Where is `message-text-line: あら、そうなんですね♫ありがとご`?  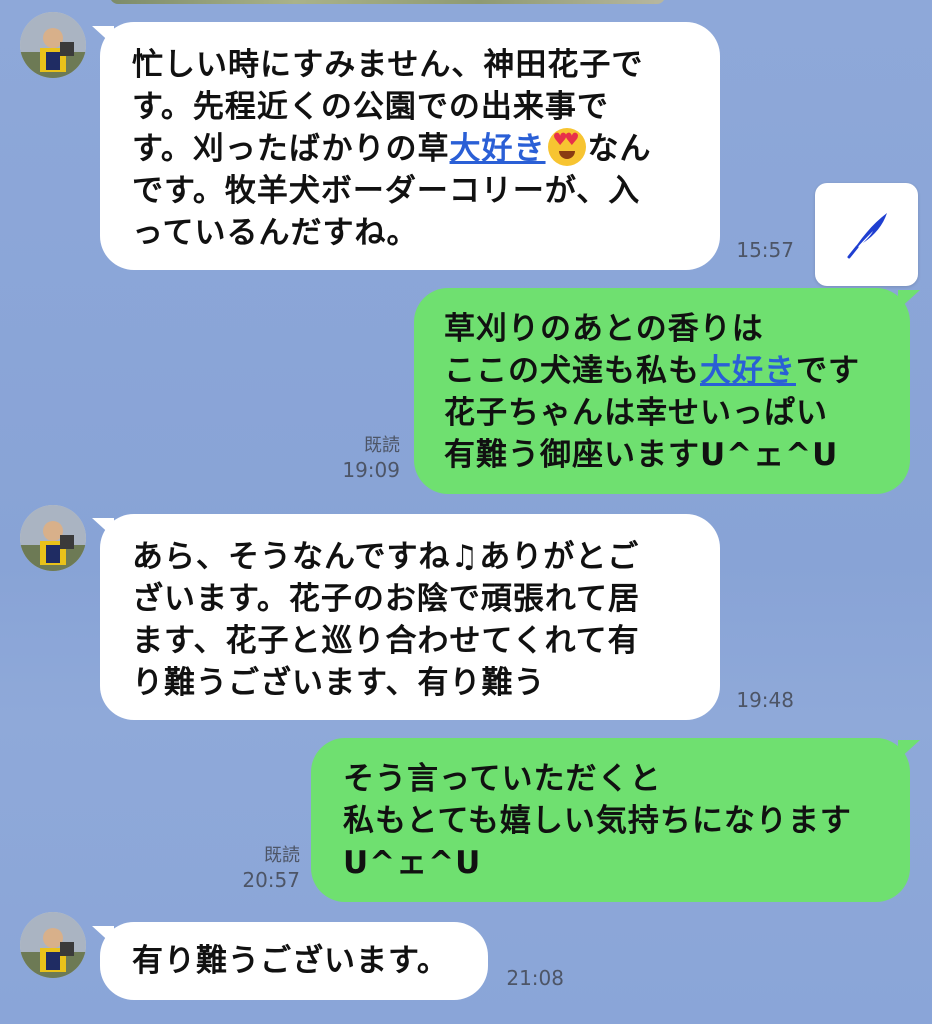 message-text-line: あら、そうなんですね♫ありがとご is located at coordinates (426, 557).